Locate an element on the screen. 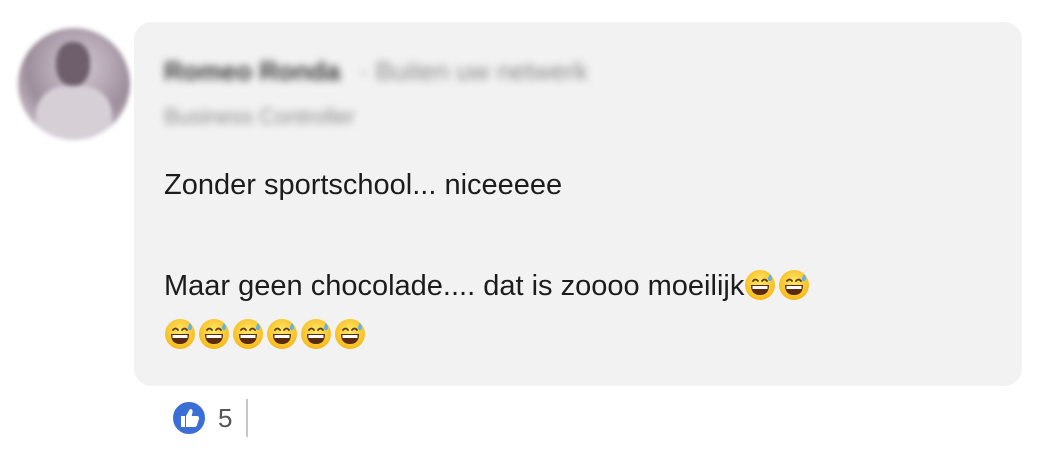 Image resolution: width=1040 pixels, height=452 pixels. author-relation-text: Buiten uw netwerk is located at coordinates (481, 71).